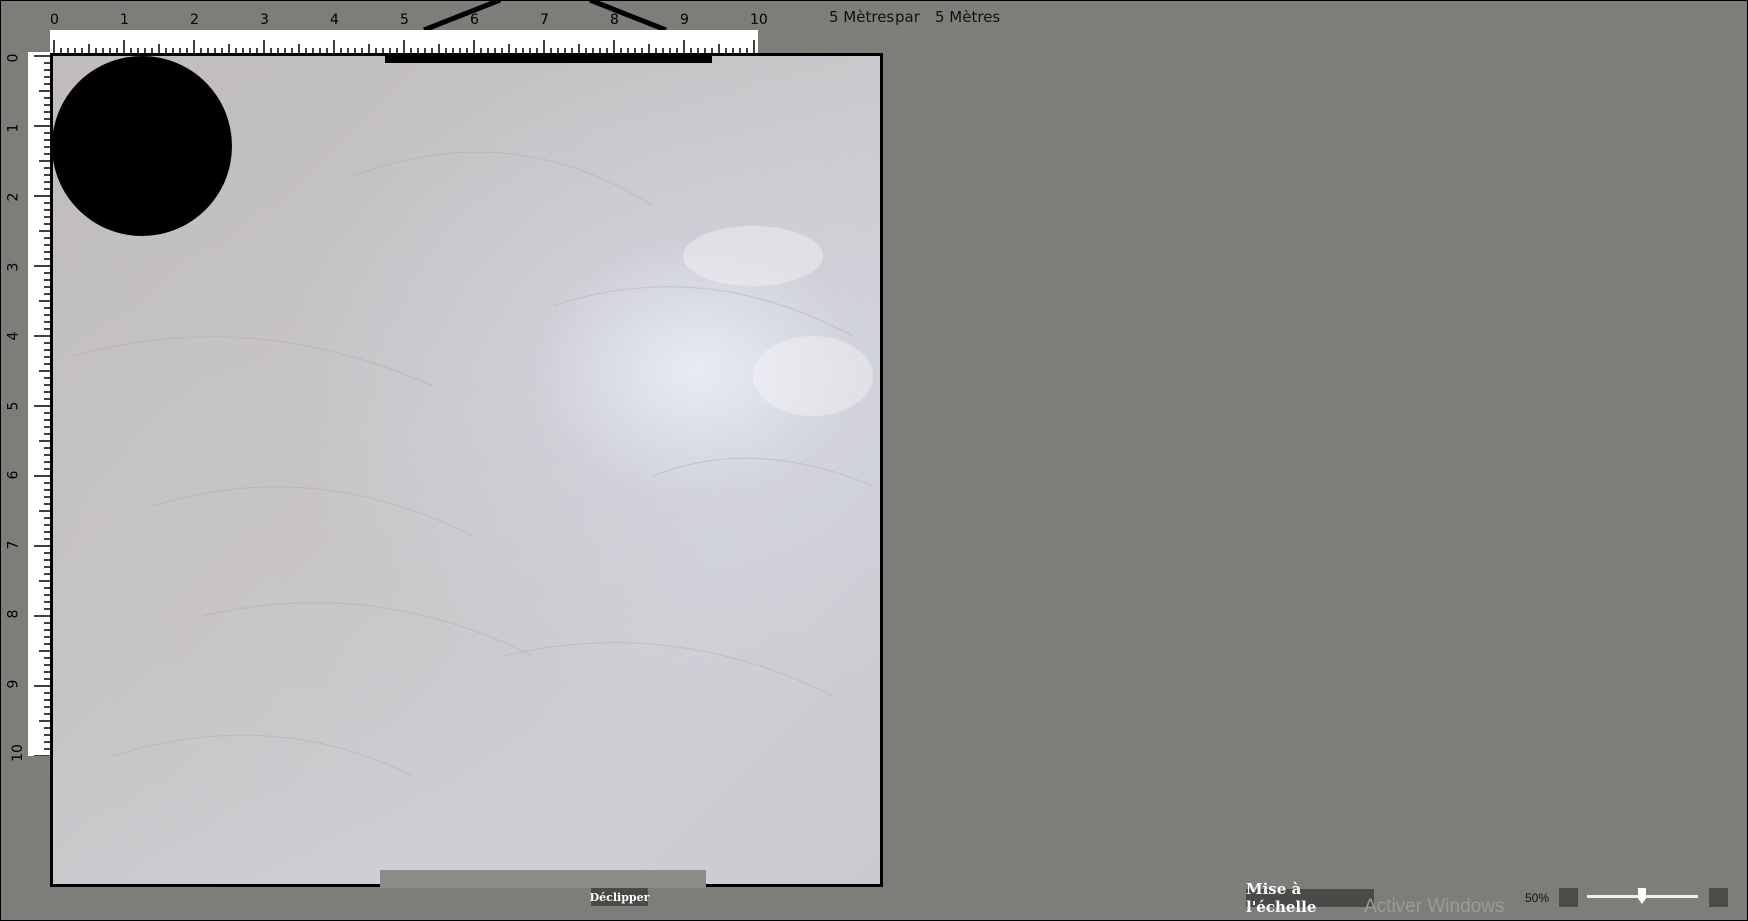 The width and height of the screenshot is (1748, 921). What do you see at coordinates (404, 20) in the screenshot?
I see `h-ruler-label: 5` at bounding box center [404, 20].